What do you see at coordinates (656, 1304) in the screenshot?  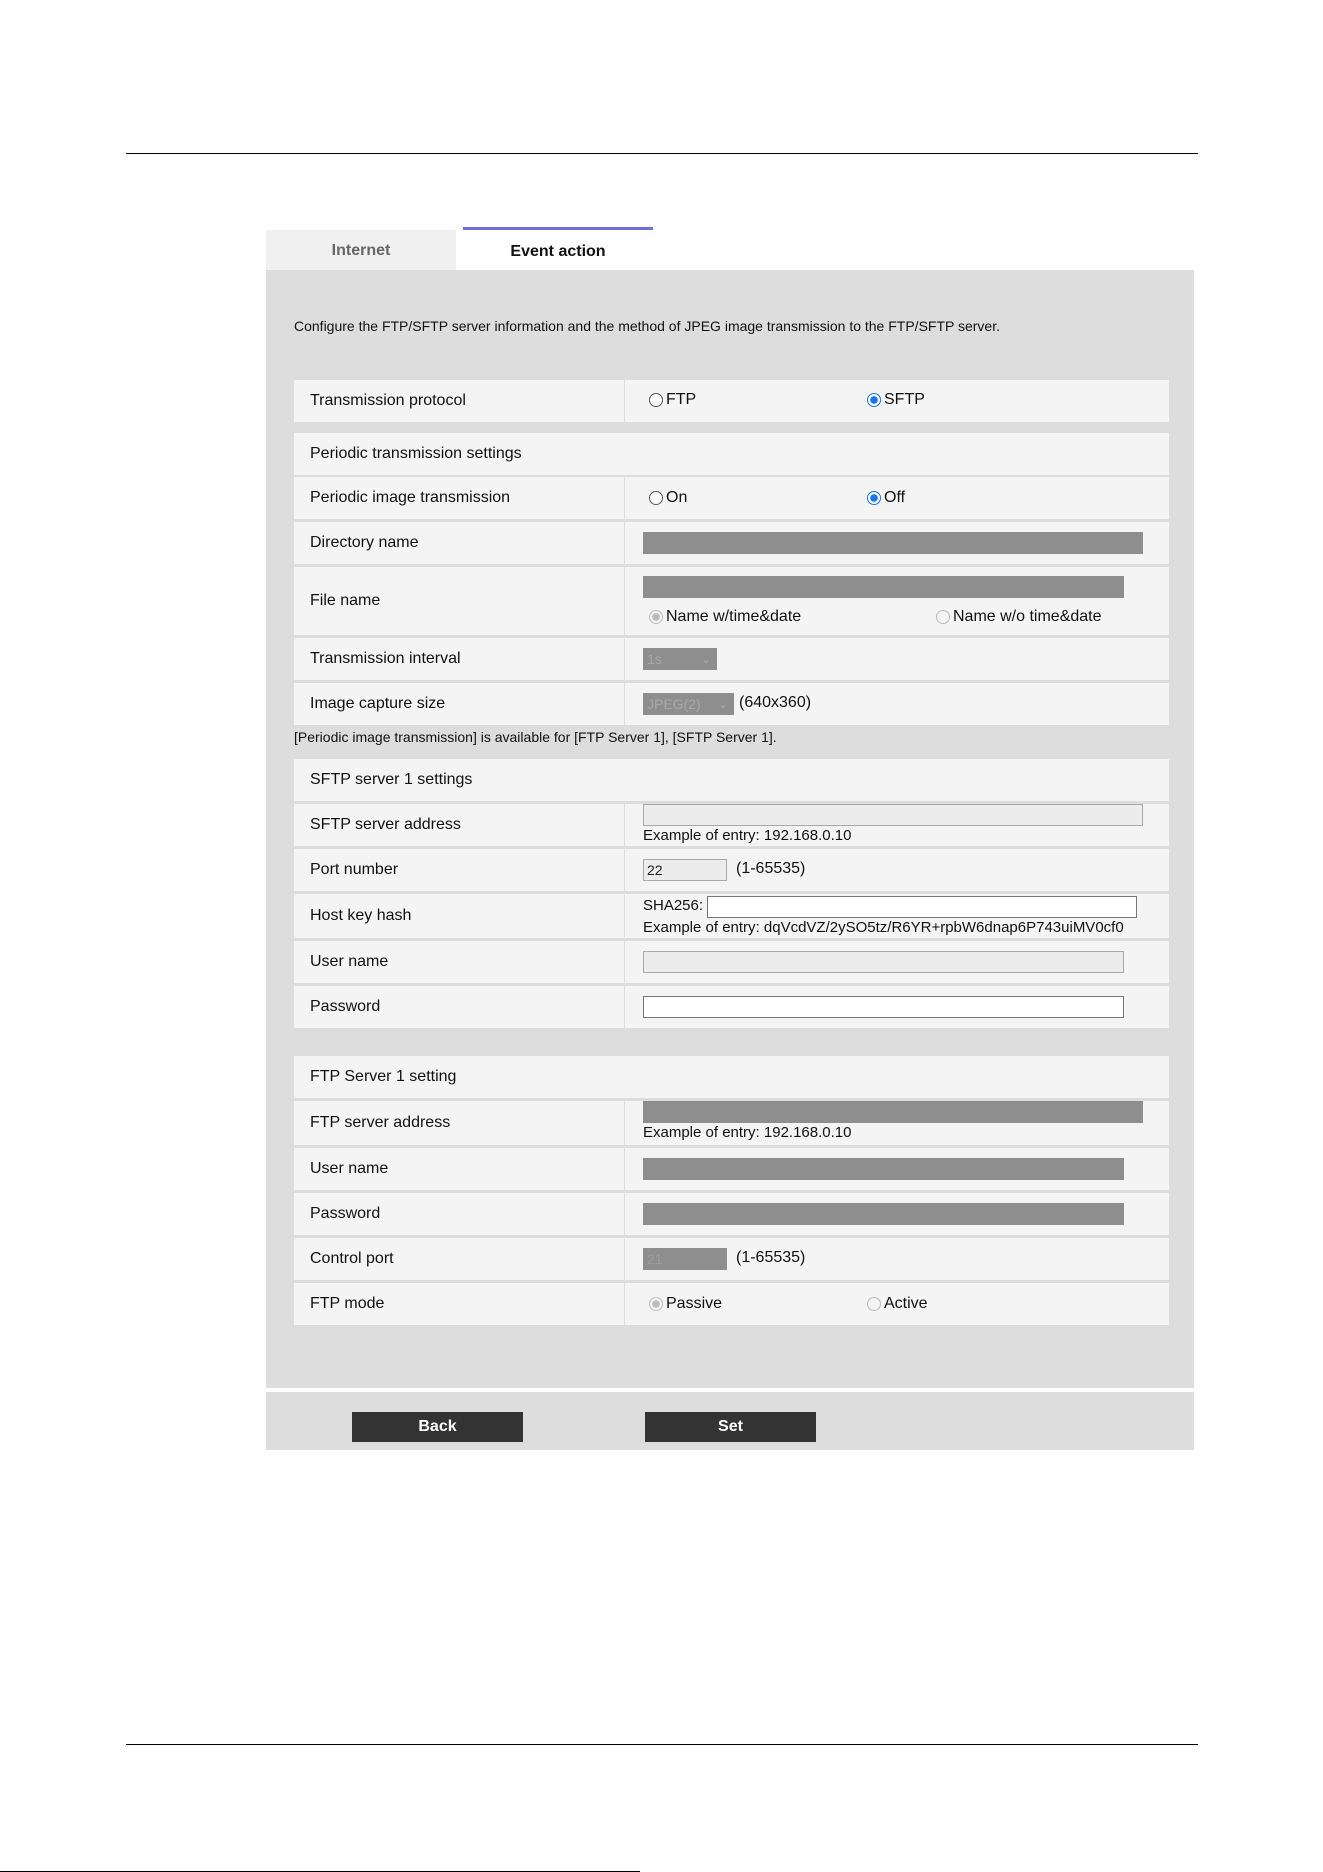 I see `radio-passive-circle` at bounding box center [656, 1304].